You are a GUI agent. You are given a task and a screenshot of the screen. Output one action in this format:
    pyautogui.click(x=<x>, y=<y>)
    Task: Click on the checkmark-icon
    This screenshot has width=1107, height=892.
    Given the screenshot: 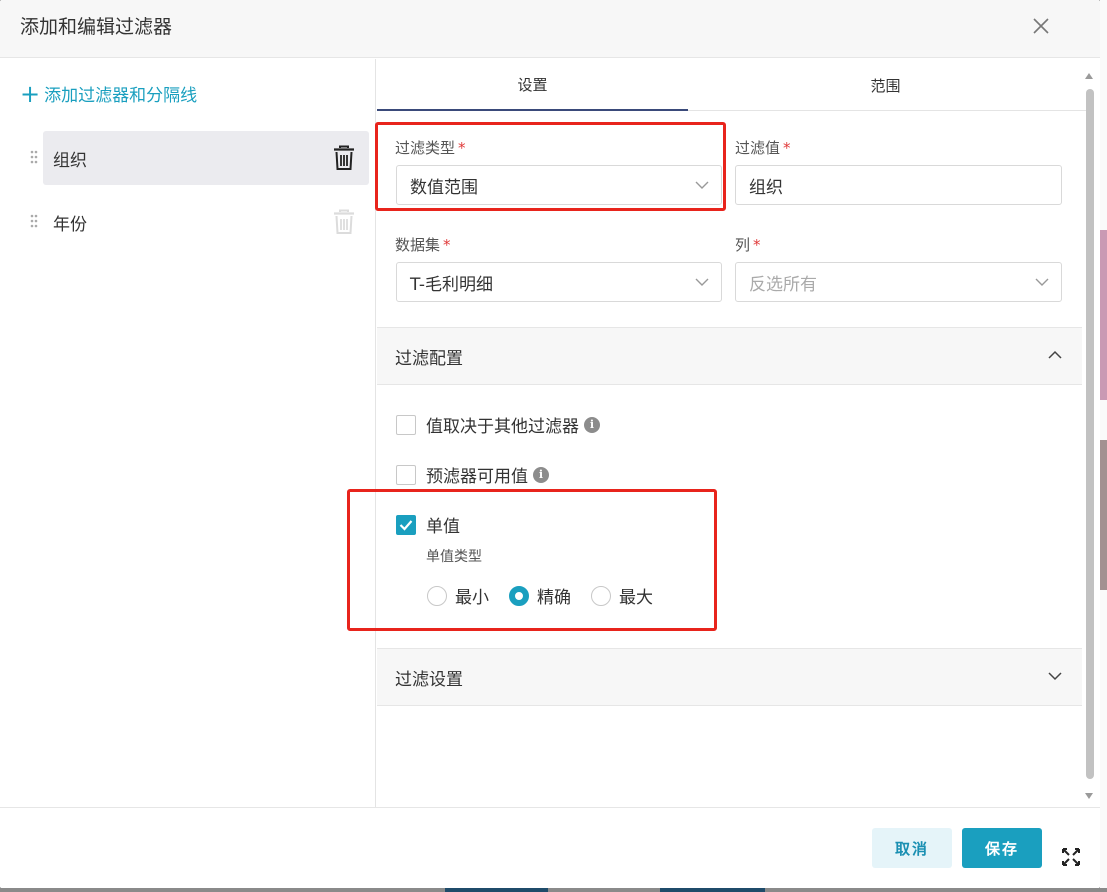 What is the action you would take?
    pyautogui.click(x=406, y=525)
    